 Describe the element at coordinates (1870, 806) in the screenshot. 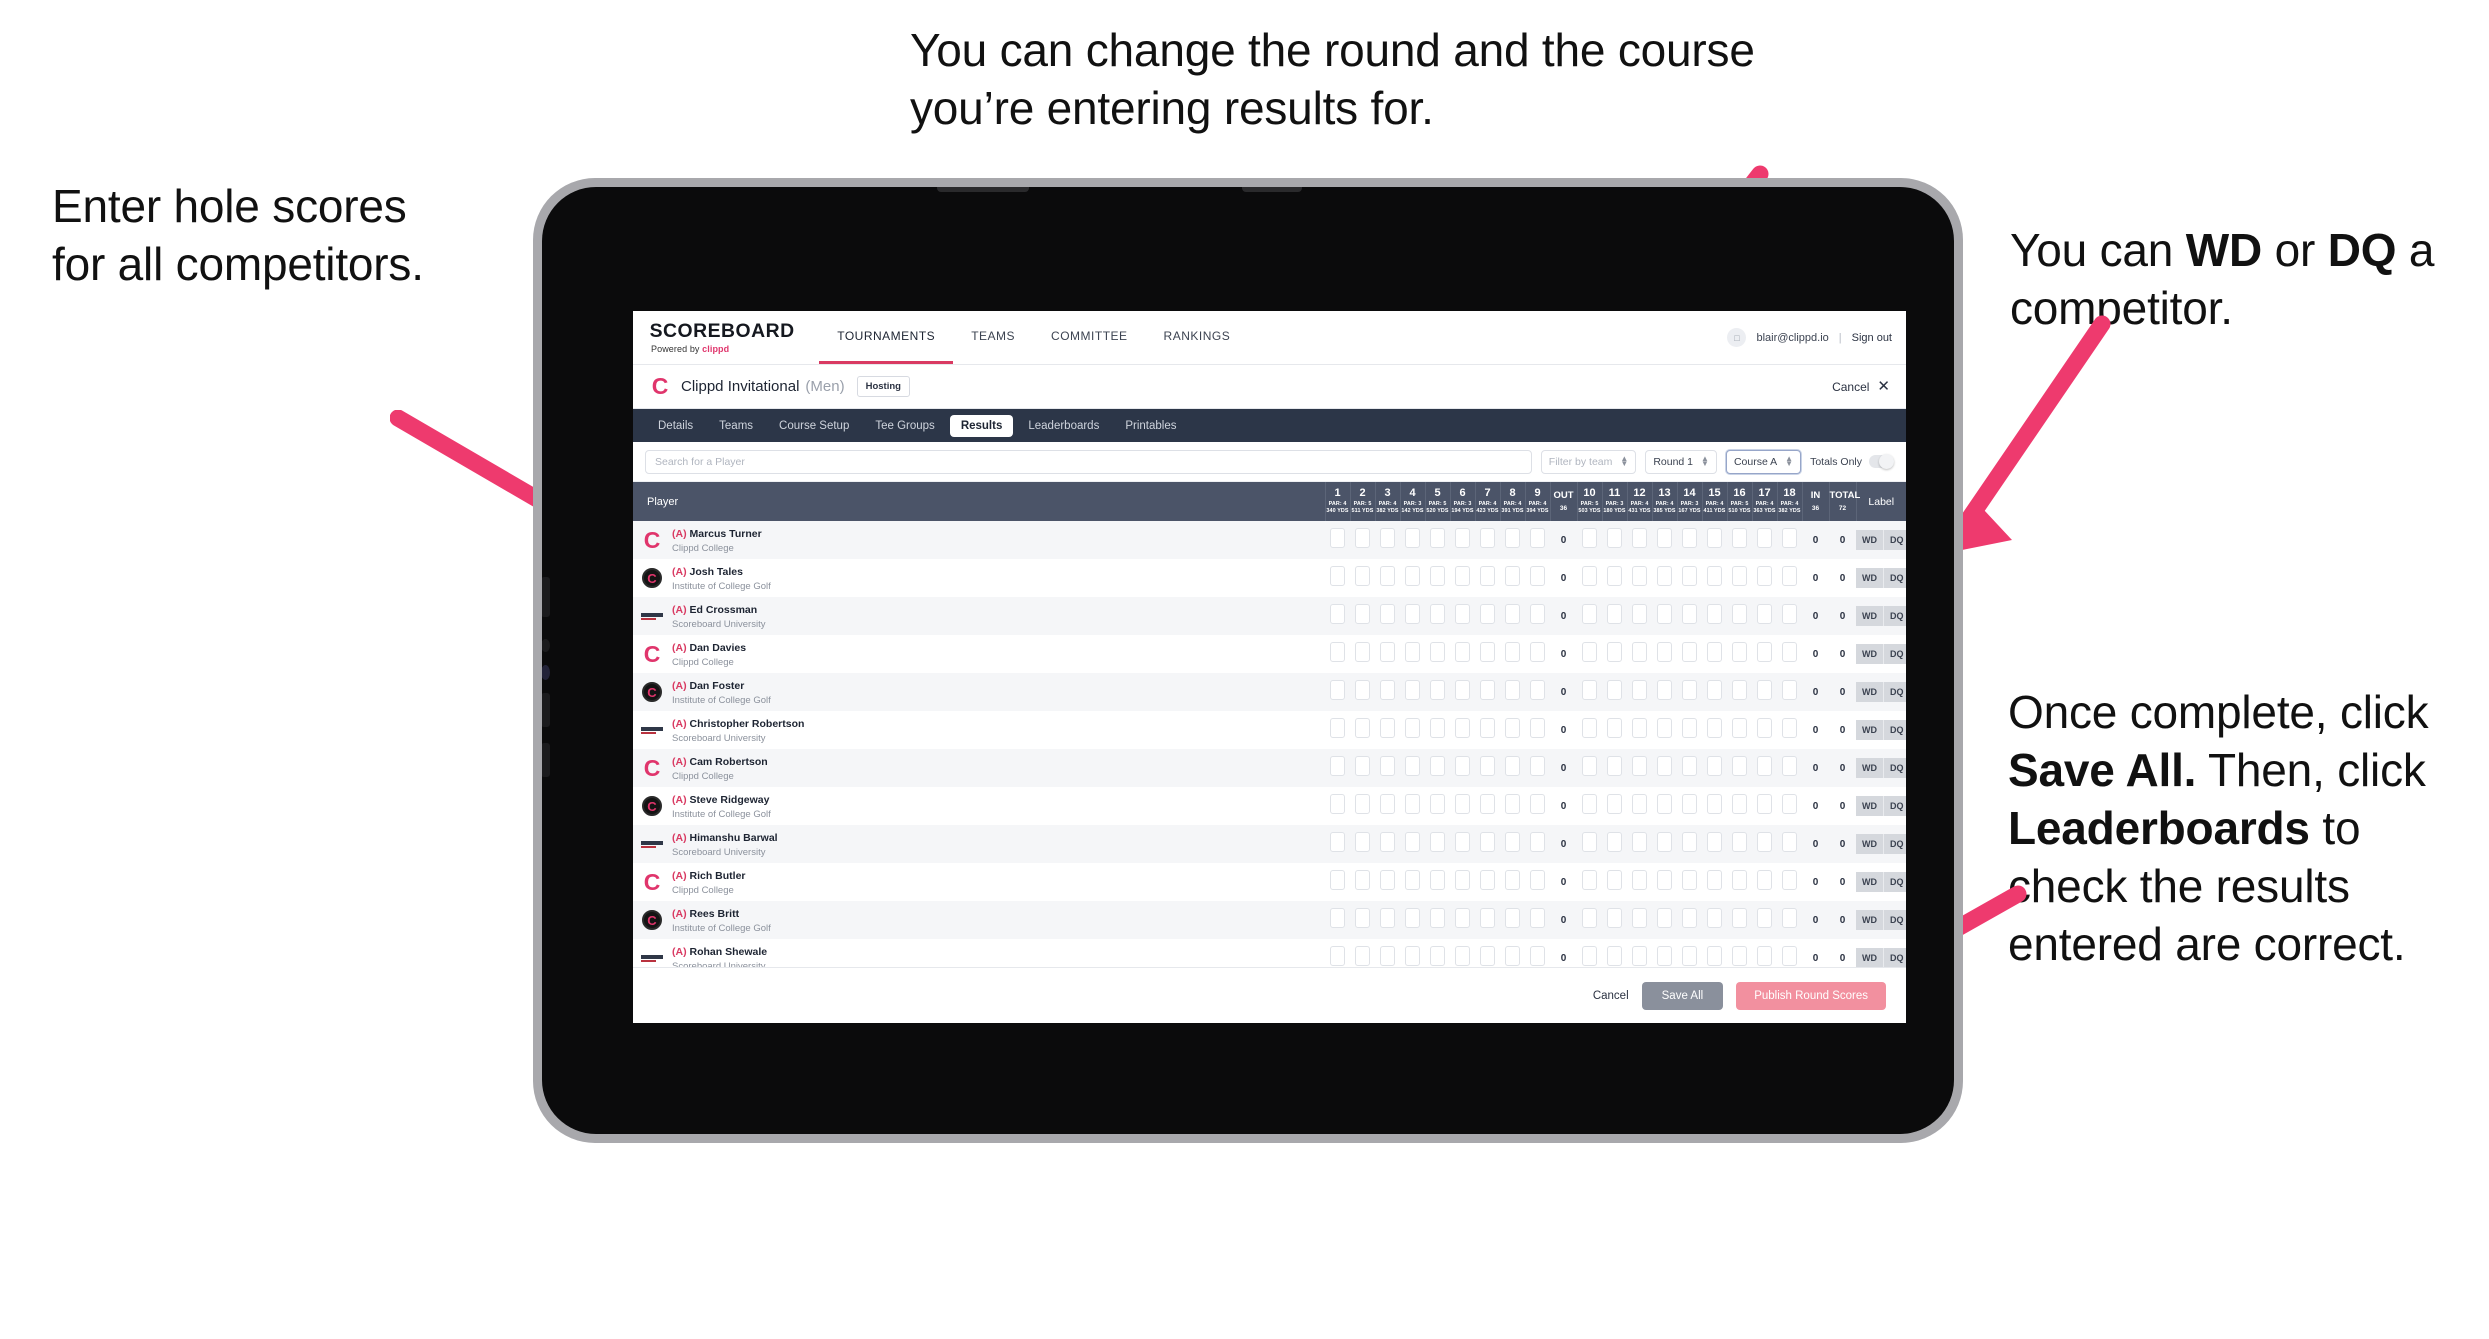

I see `wd-button: WD` at that location.